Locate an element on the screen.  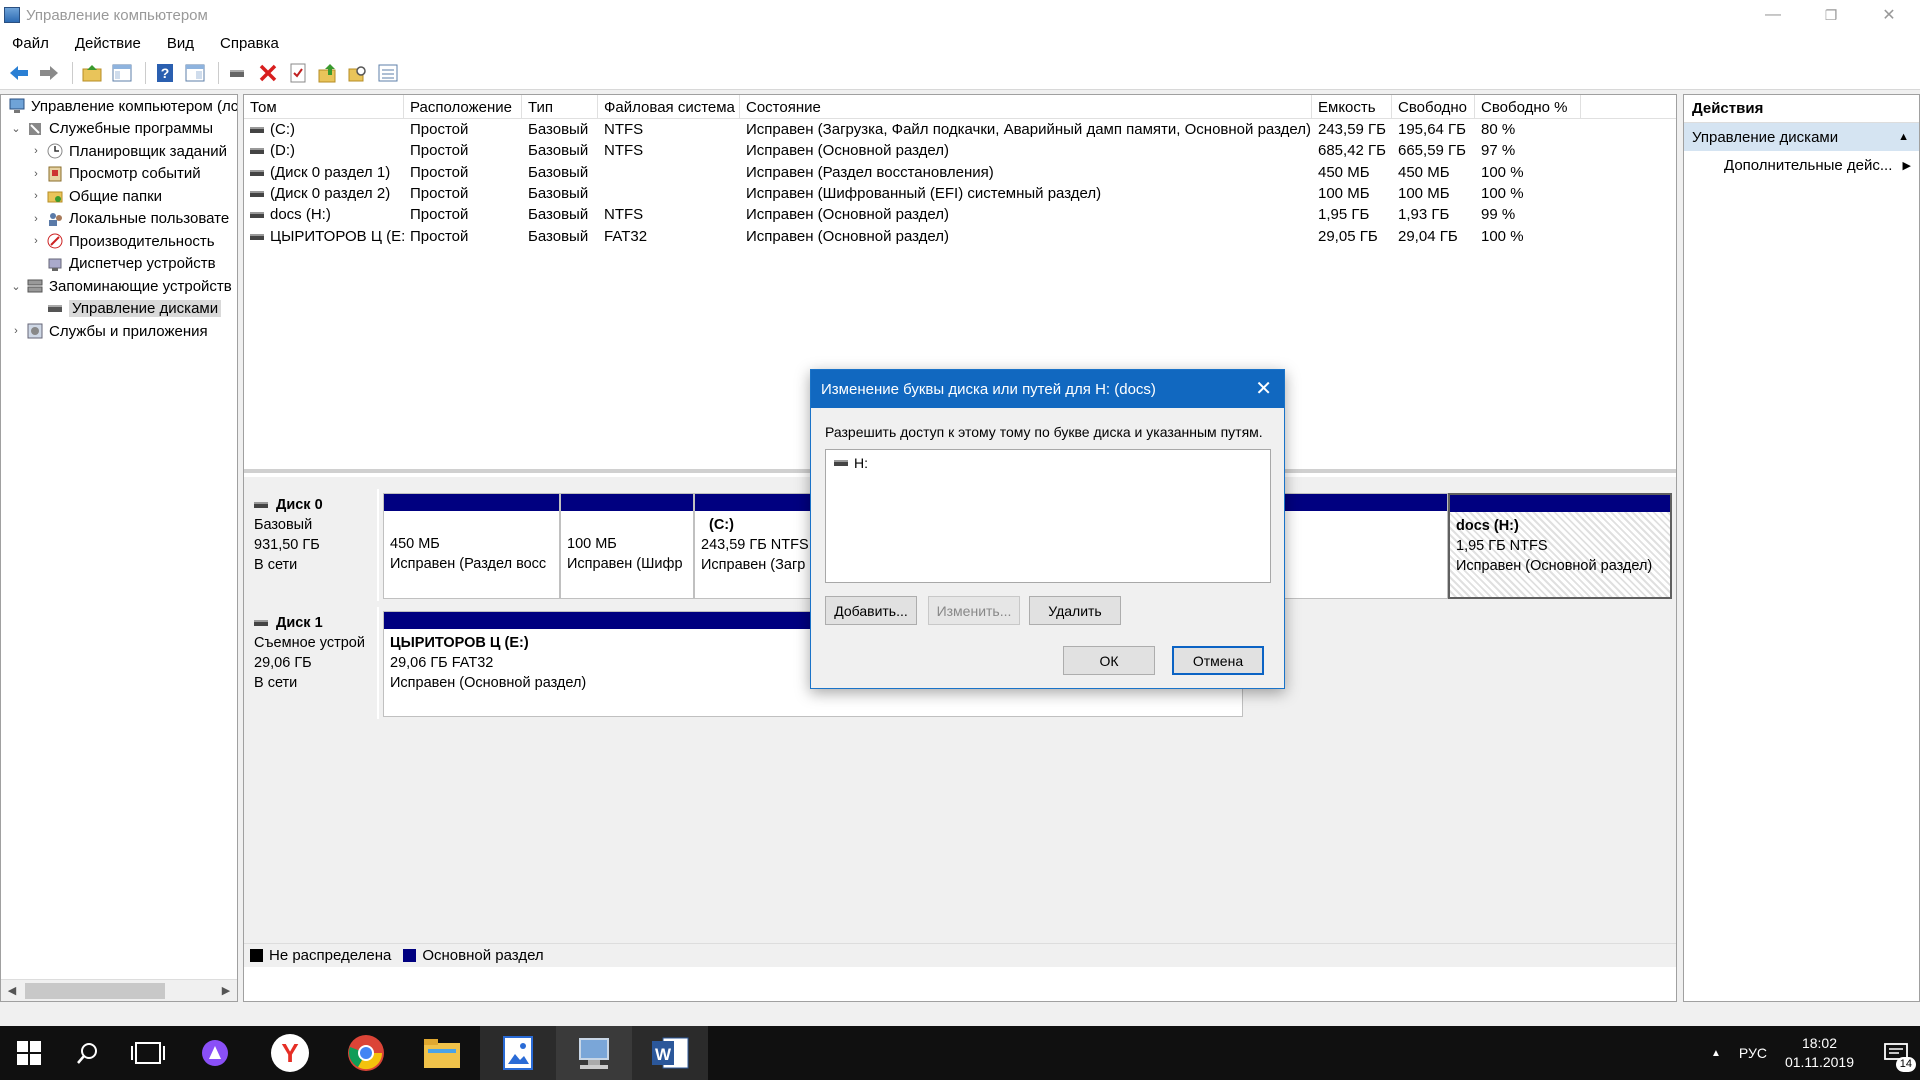
forward-arrow-icon is located at coordinates (49, 73).